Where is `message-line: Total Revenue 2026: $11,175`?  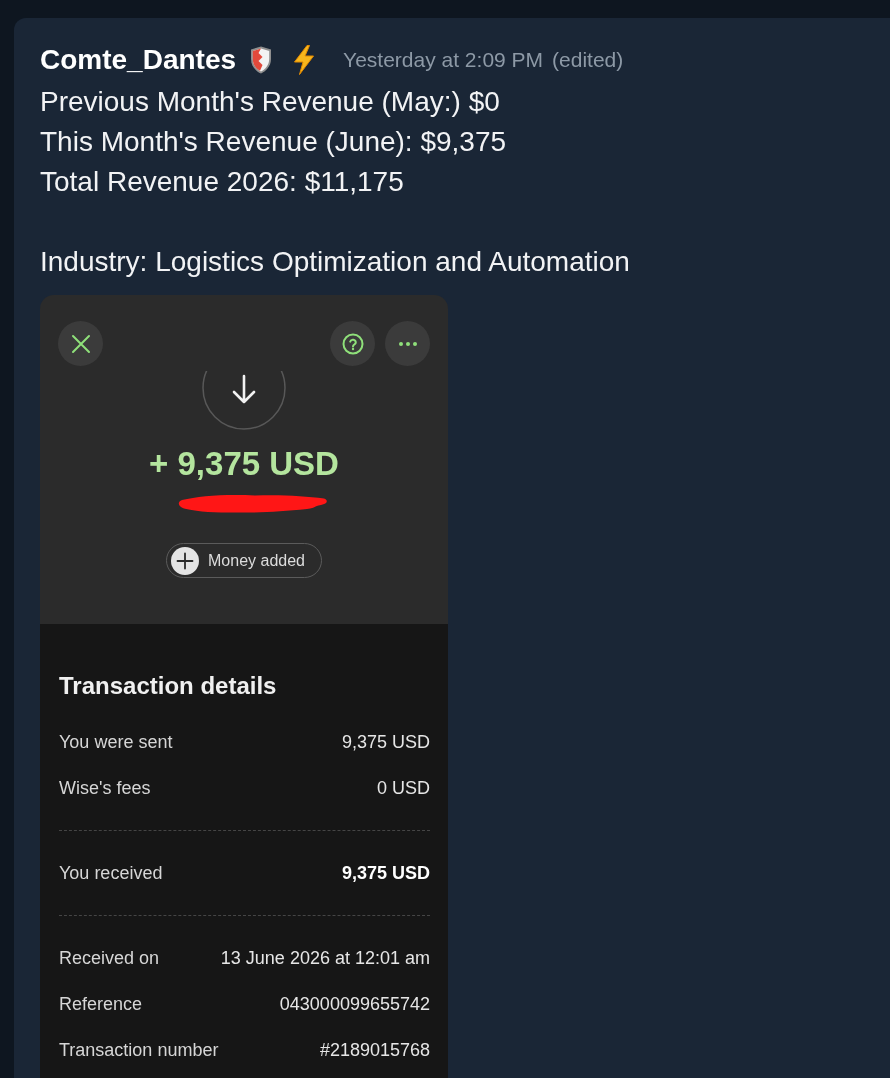 message-line: Total Revenue 2026: $11,175 is located at coordinates (222, 182).